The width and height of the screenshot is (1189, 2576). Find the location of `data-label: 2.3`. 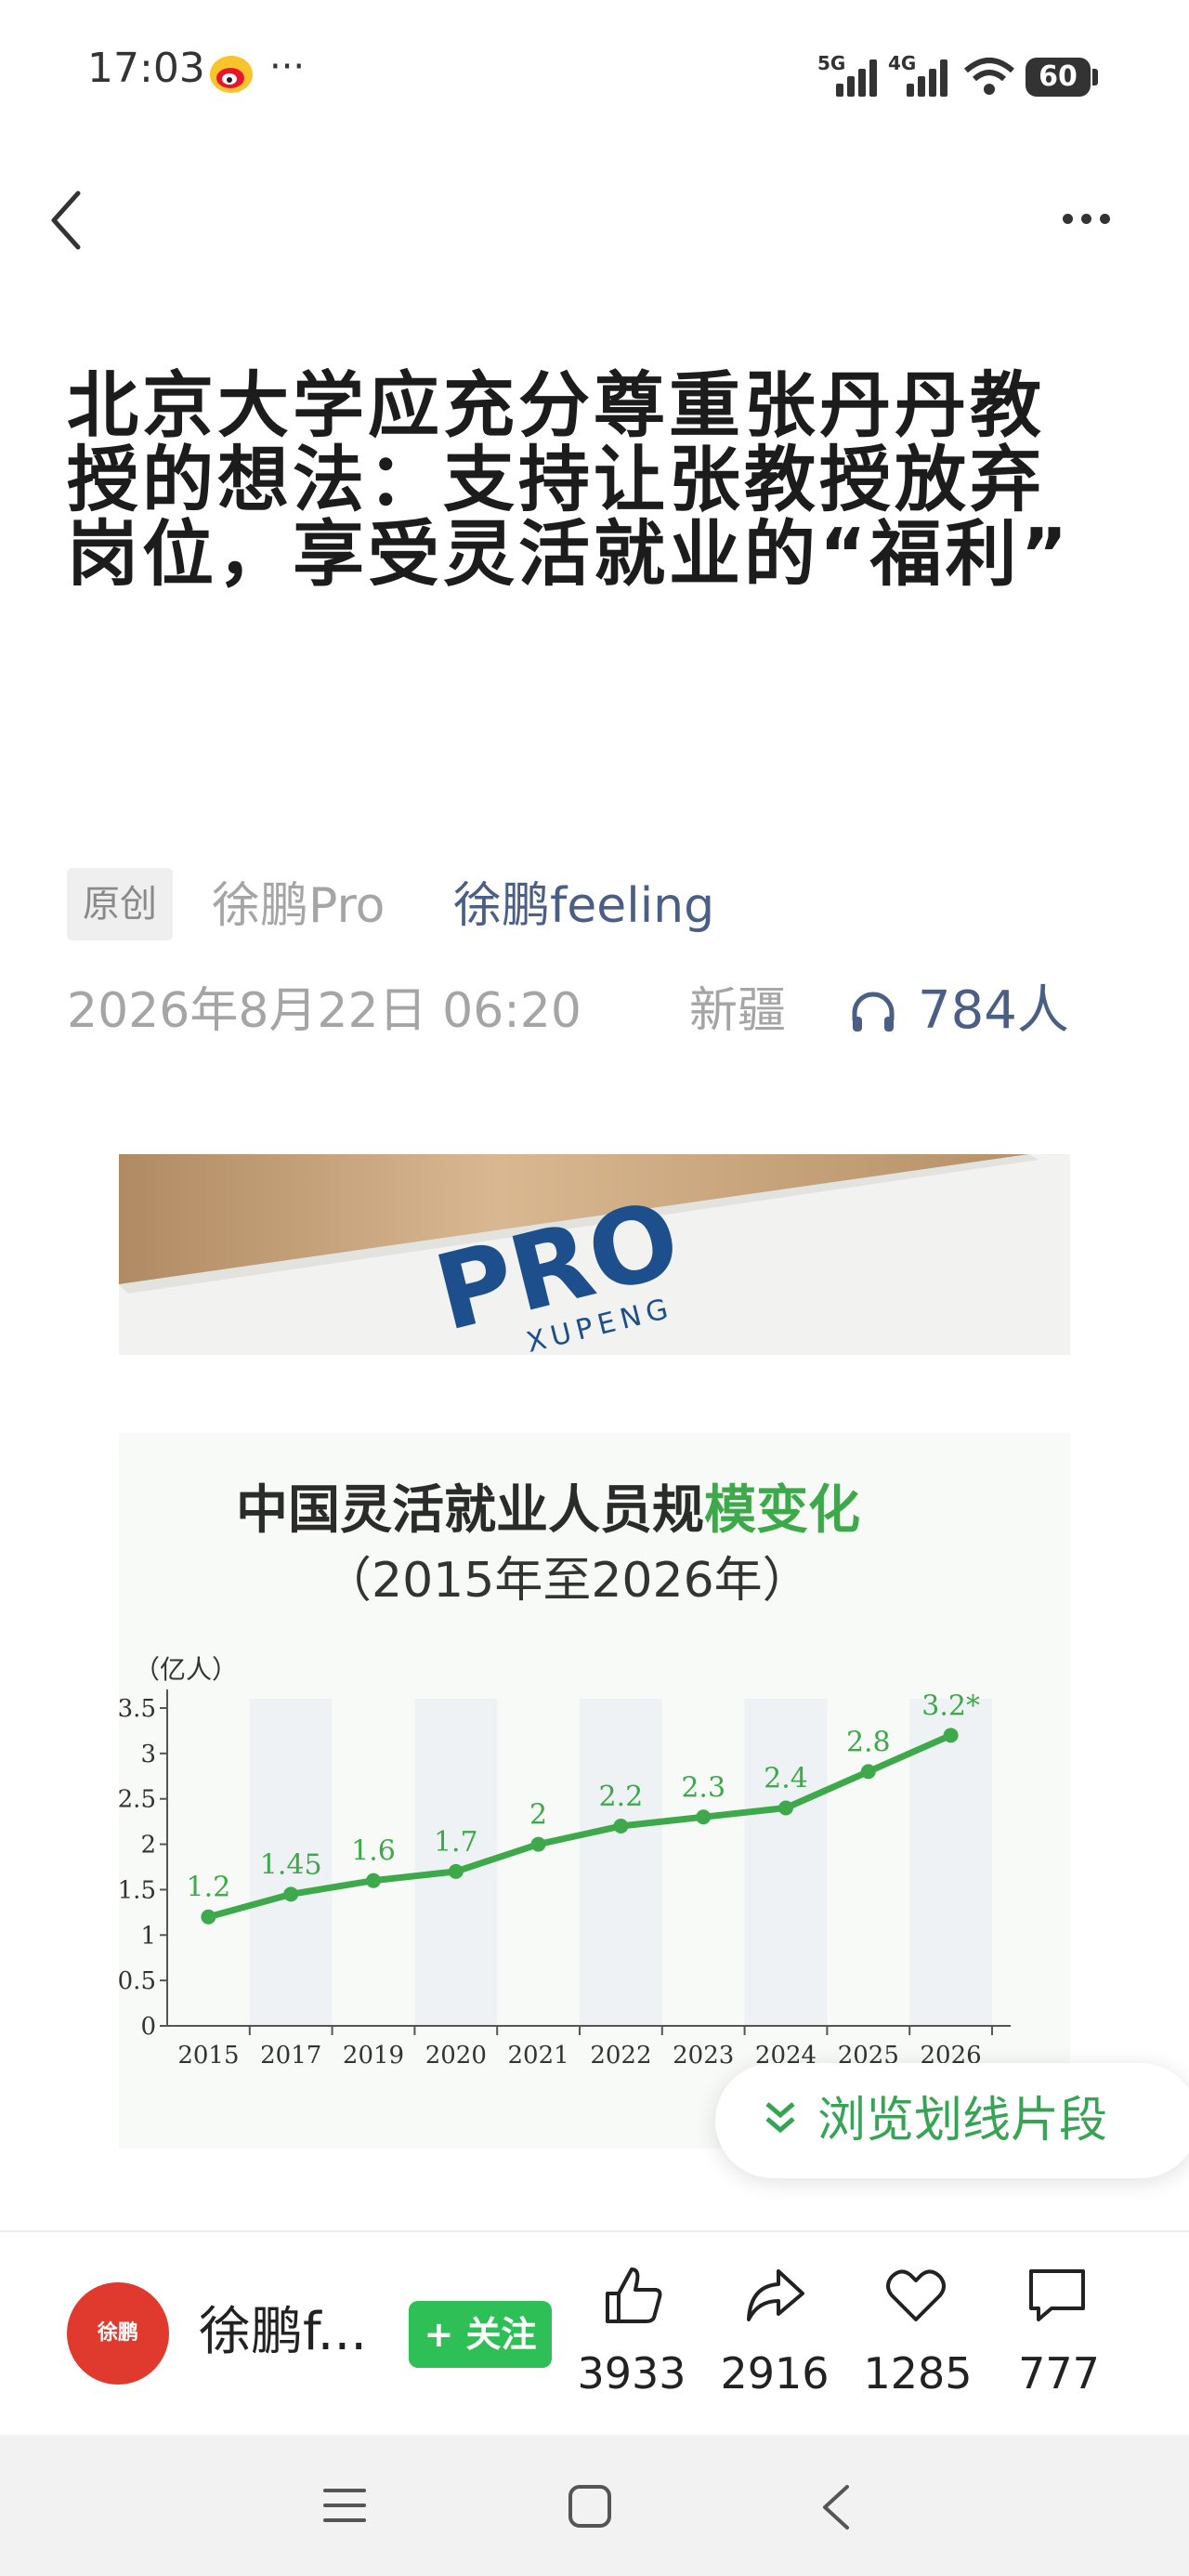

data-label: 2.3 is located at coordinates (703, 1787).